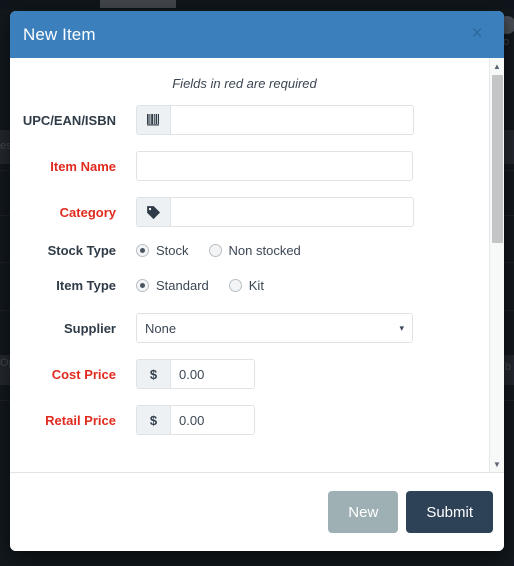  I want to click on radio-non-stocked-dot, so click(215, 250).